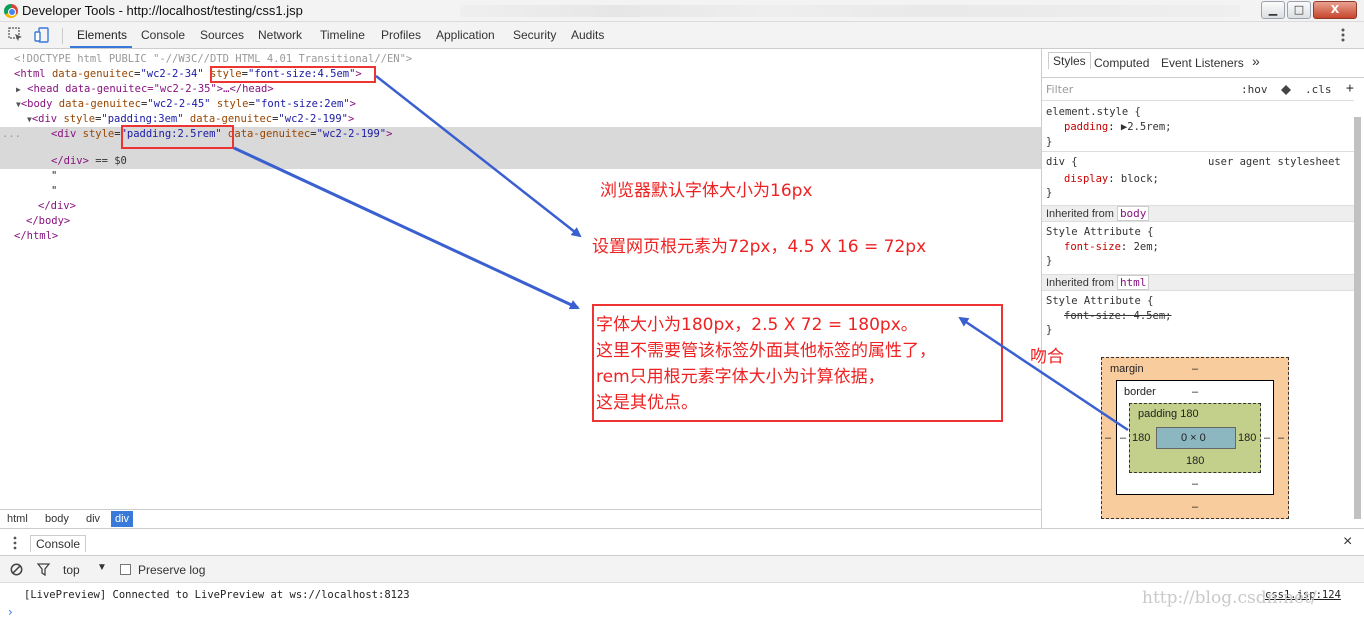  Describe the element at coordinates (1203, 77) in the screenshot. I see `styles-tab-border` at that location.